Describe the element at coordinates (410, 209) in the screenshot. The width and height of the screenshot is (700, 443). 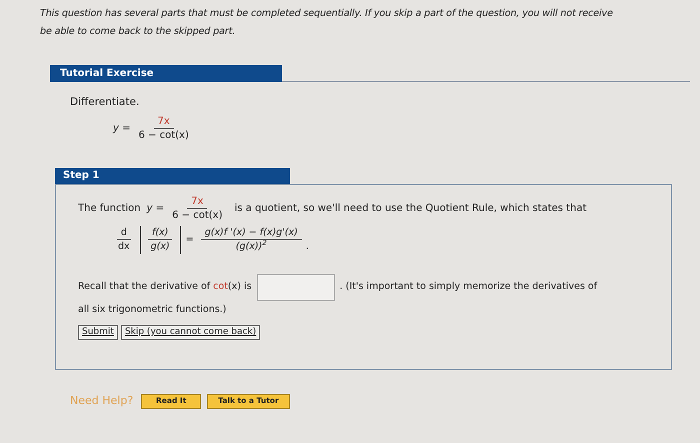
I see `sentence-text: is a quotient, so we'll need to use the Quotient Rule, which states that` at that location.